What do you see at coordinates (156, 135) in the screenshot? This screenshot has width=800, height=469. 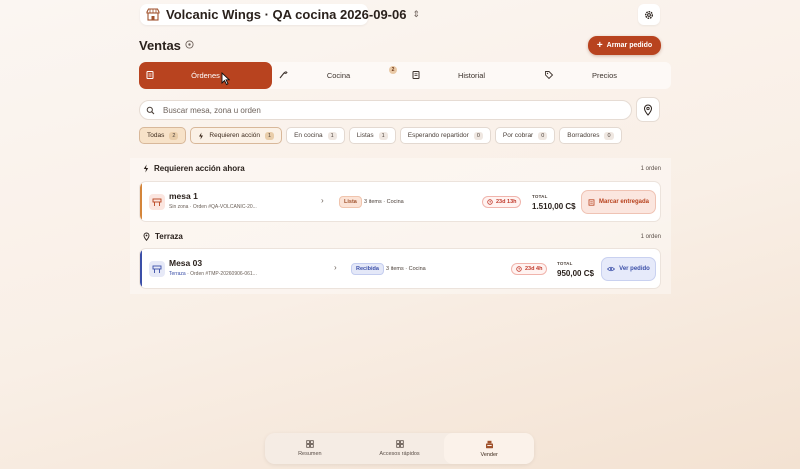 I see `filter-label: Todas` at bounding box center [156, 135].